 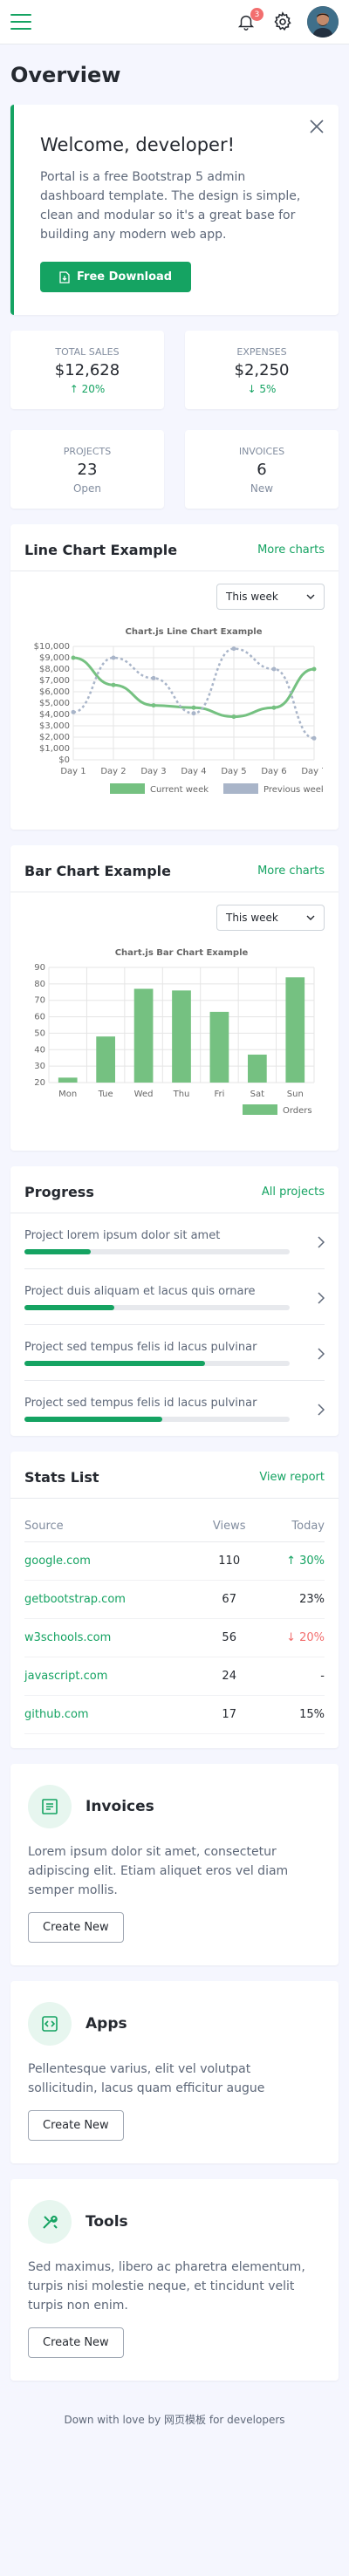 What do you see at coordinates (174, 1637) in the screenshot?
I see `table-row: w3schools.com 56 ↓ 20%` at bounding box center [174, 1637].